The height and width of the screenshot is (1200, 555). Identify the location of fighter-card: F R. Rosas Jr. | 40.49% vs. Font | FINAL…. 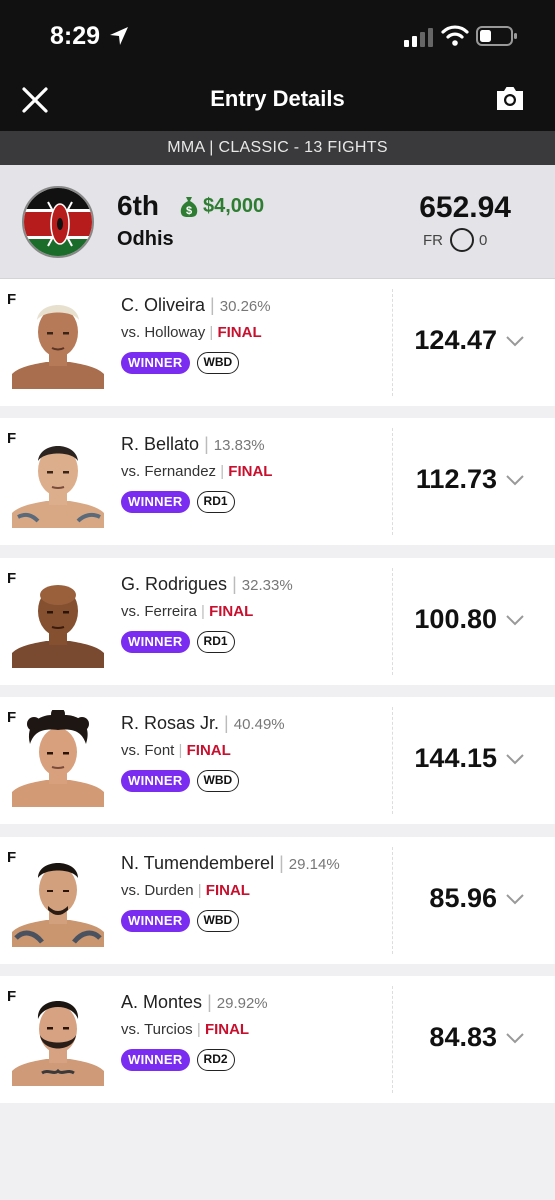
(277, 760).